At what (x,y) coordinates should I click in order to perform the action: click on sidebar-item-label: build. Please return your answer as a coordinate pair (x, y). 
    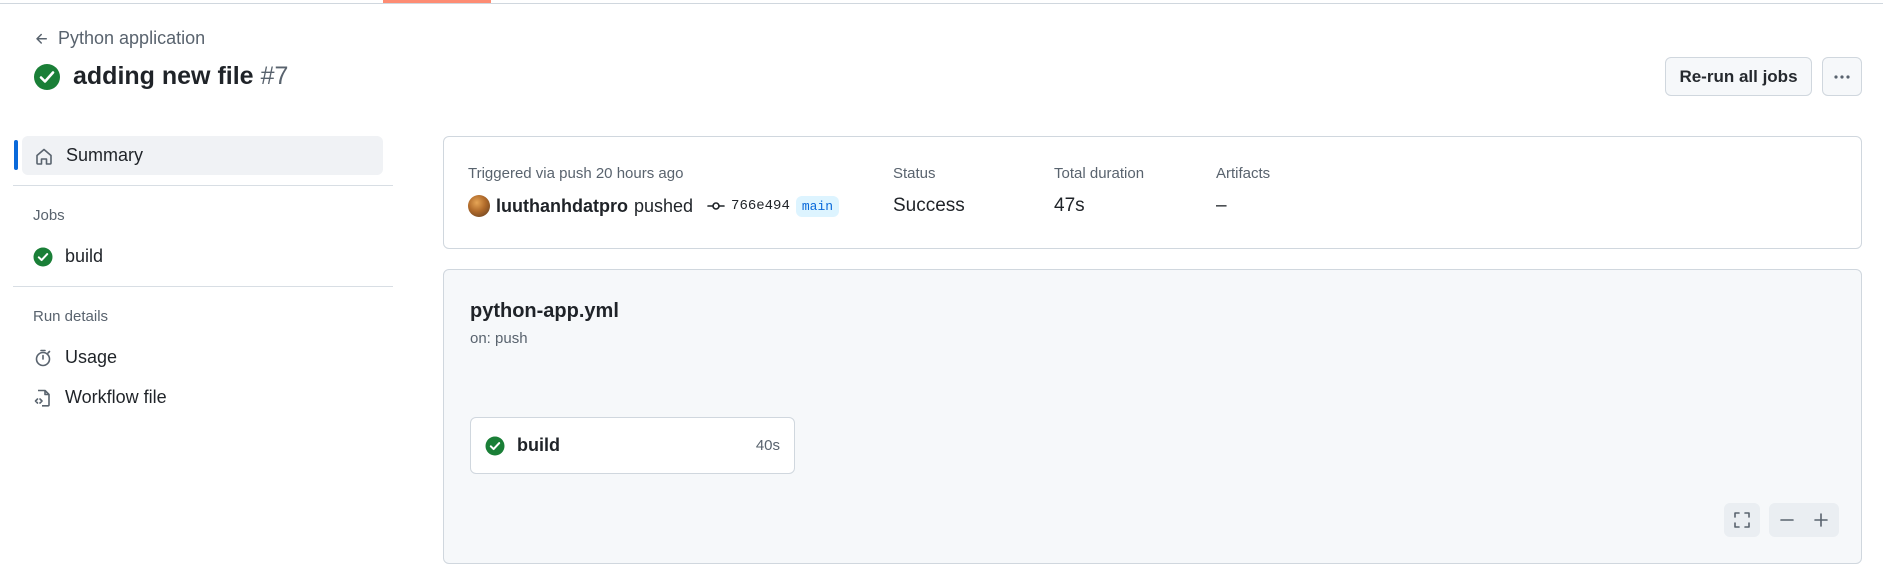
    Looking at the image, I should click on (84, 256).